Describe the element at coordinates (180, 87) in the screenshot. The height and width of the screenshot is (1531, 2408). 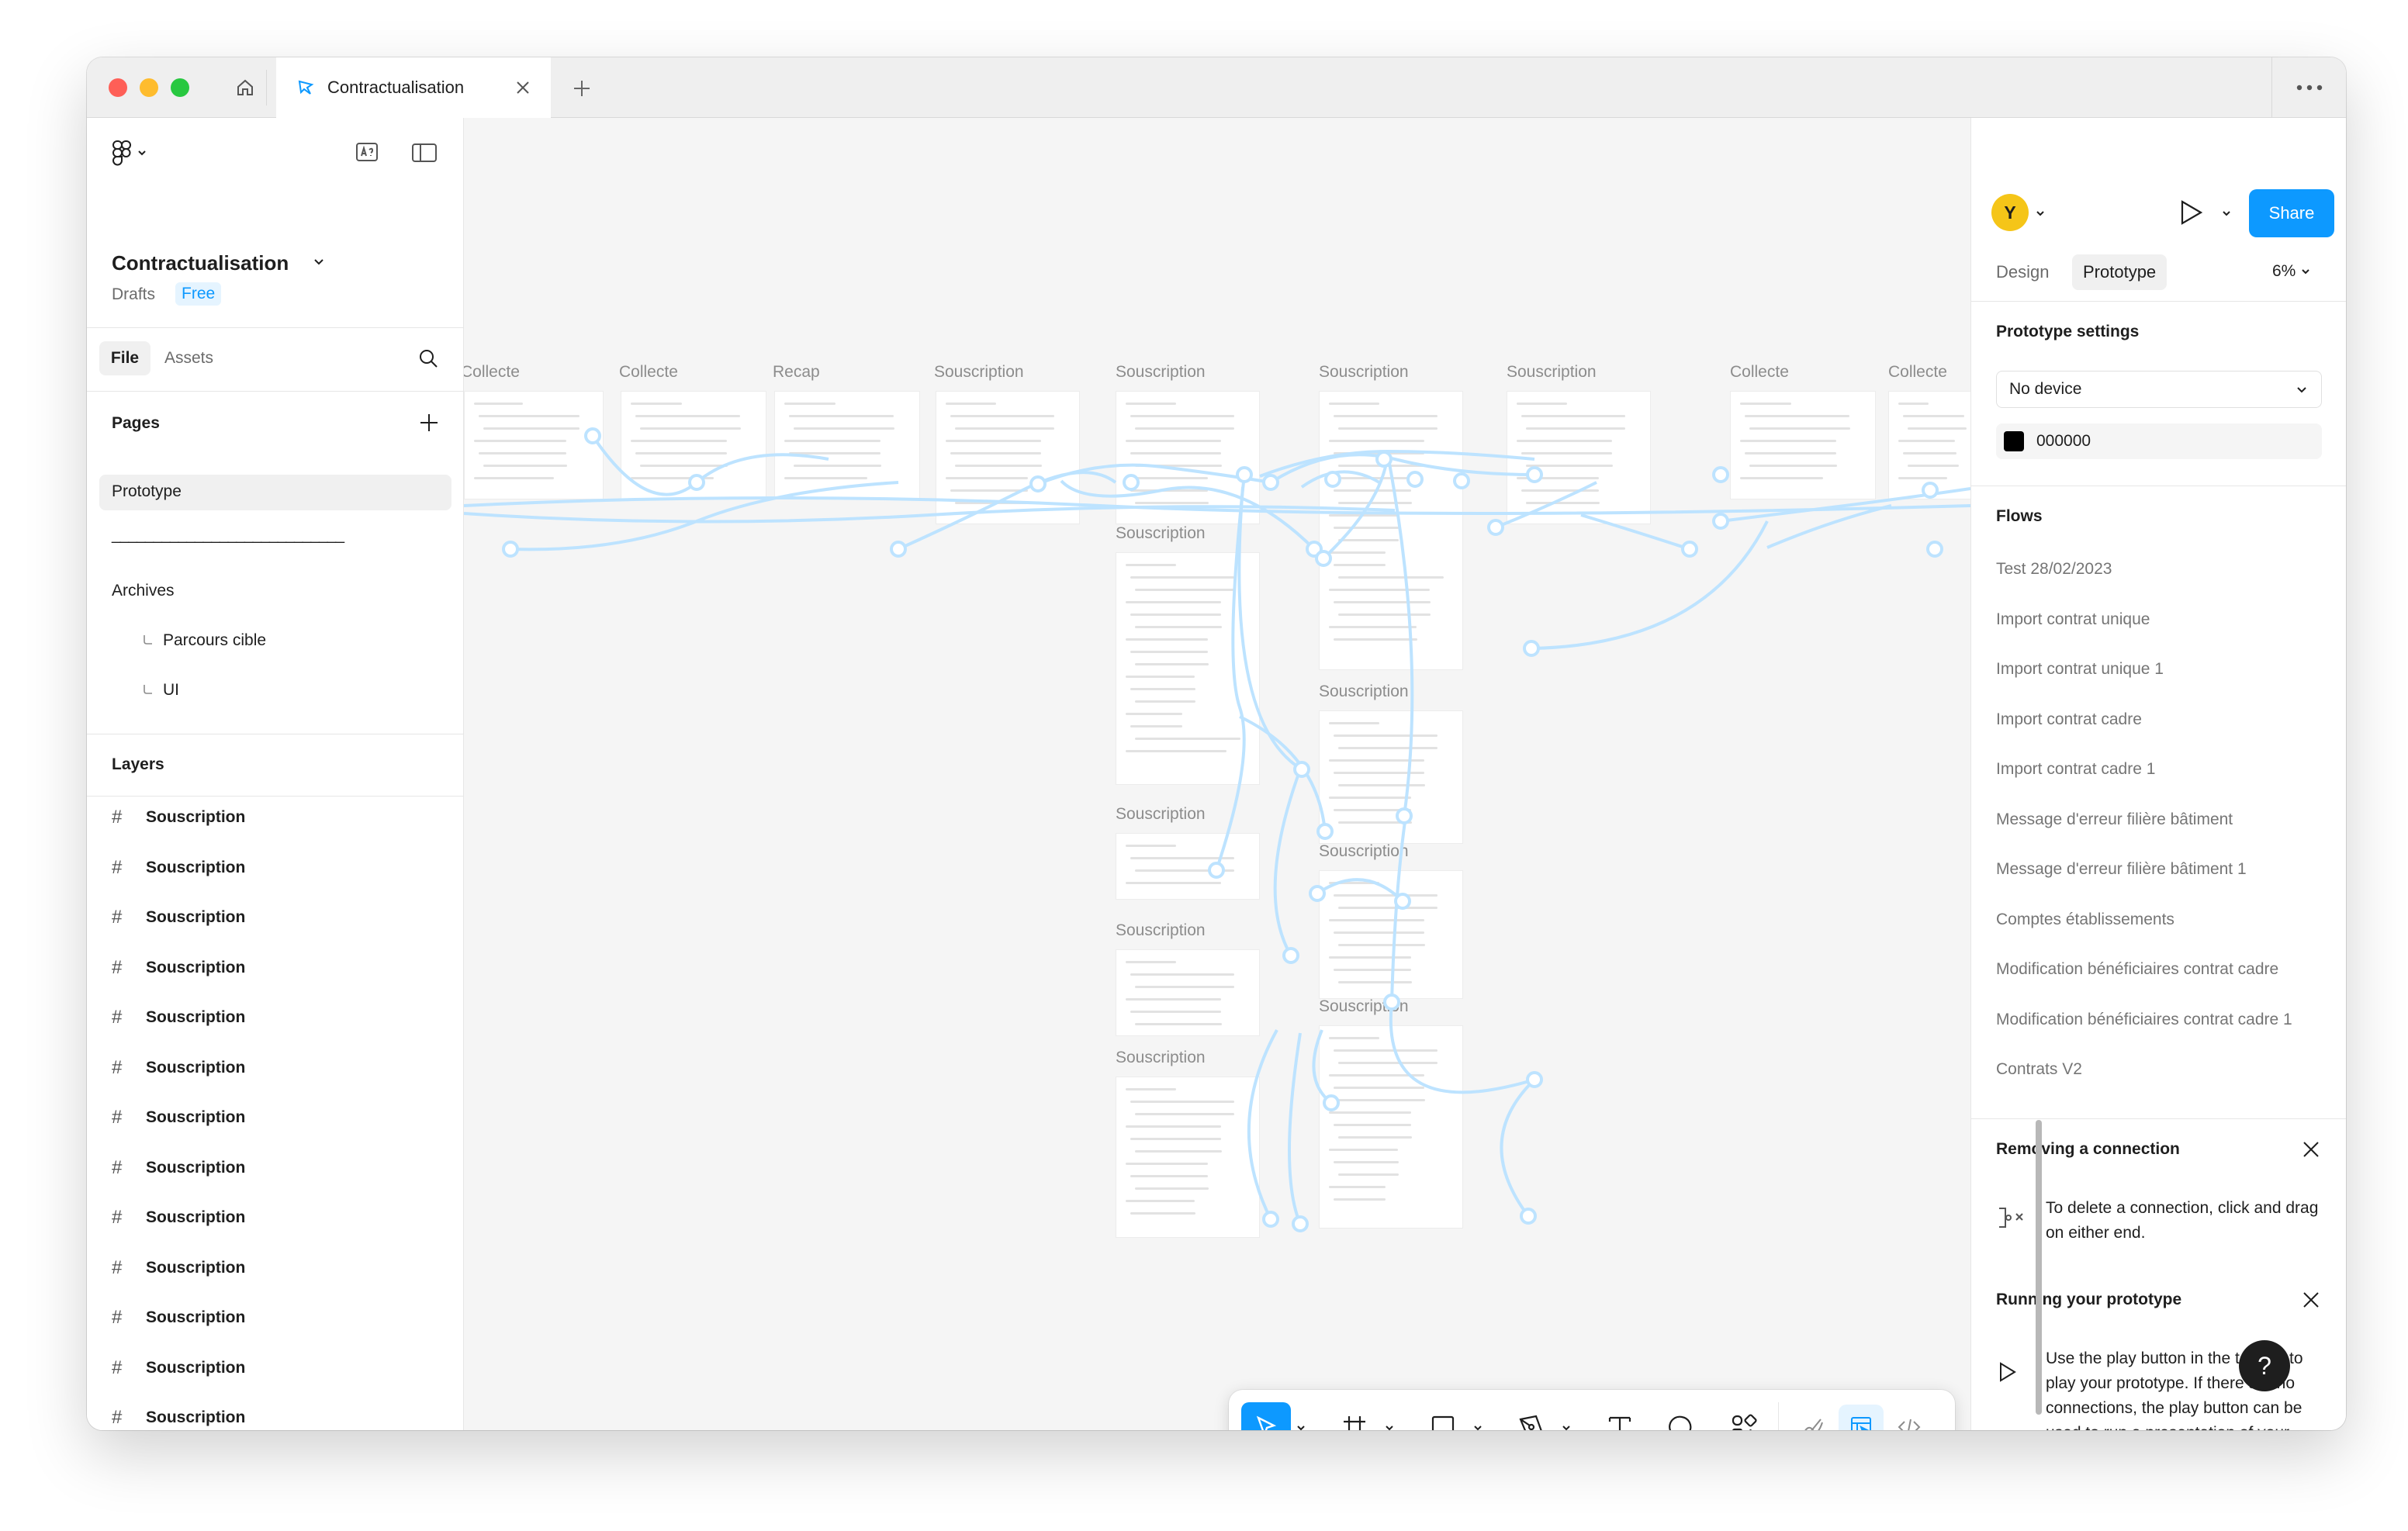
I see `maximize-window-button` at that location.